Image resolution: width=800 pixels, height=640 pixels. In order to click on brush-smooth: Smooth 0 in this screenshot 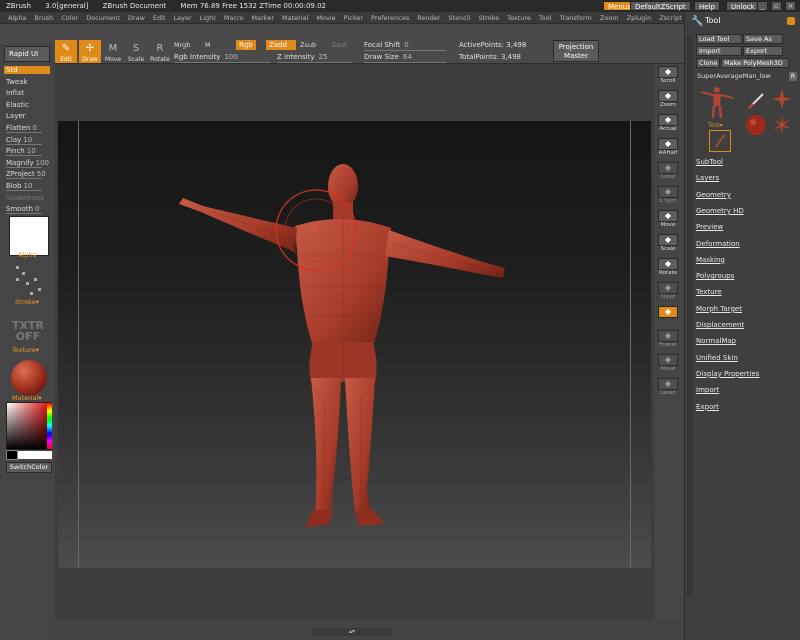, I will do `click(24, 210)`.